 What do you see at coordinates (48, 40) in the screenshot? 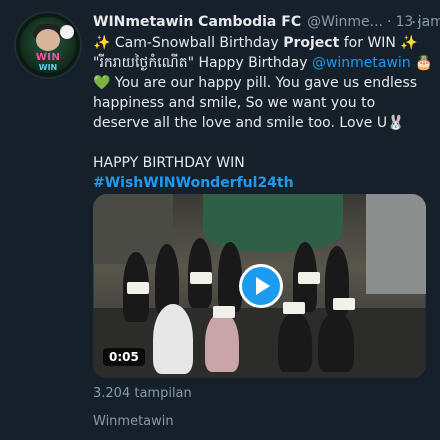
I see `avatar-face` at bounding box center [48, 40].